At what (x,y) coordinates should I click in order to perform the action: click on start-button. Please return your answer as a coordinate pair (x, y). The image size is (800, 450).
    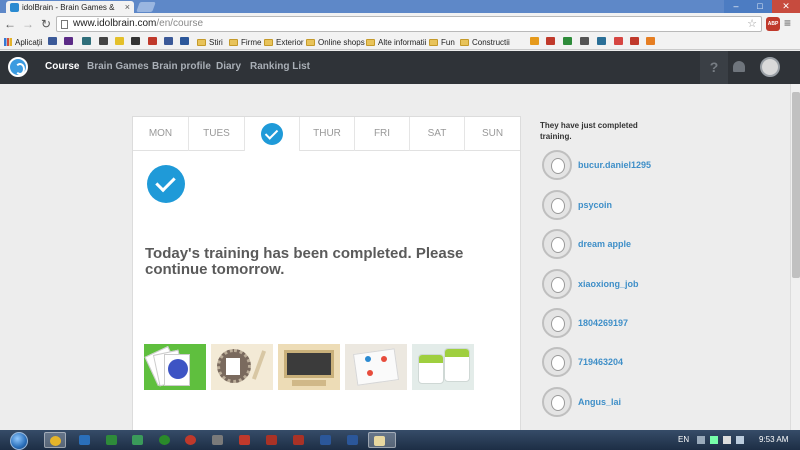
    Looking at the image, I should click on (20, 440).